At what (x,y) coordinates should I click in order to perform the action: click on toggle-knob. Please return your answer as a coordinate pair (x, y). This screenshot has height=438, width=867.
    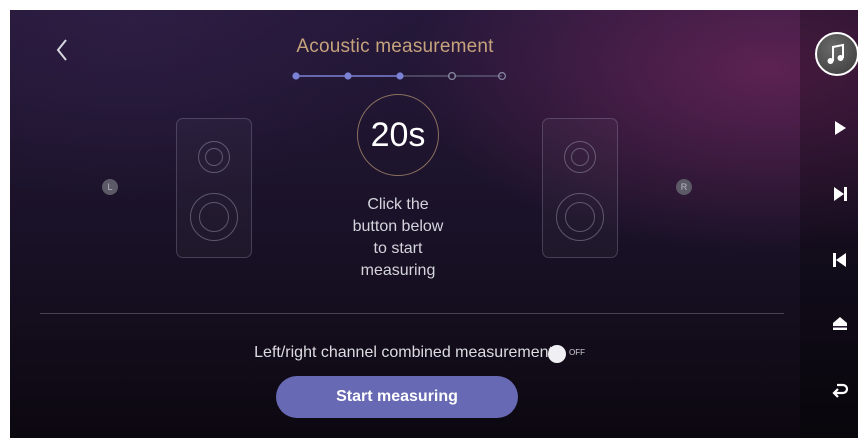
    Looking at the image, I should click on (557, 354).